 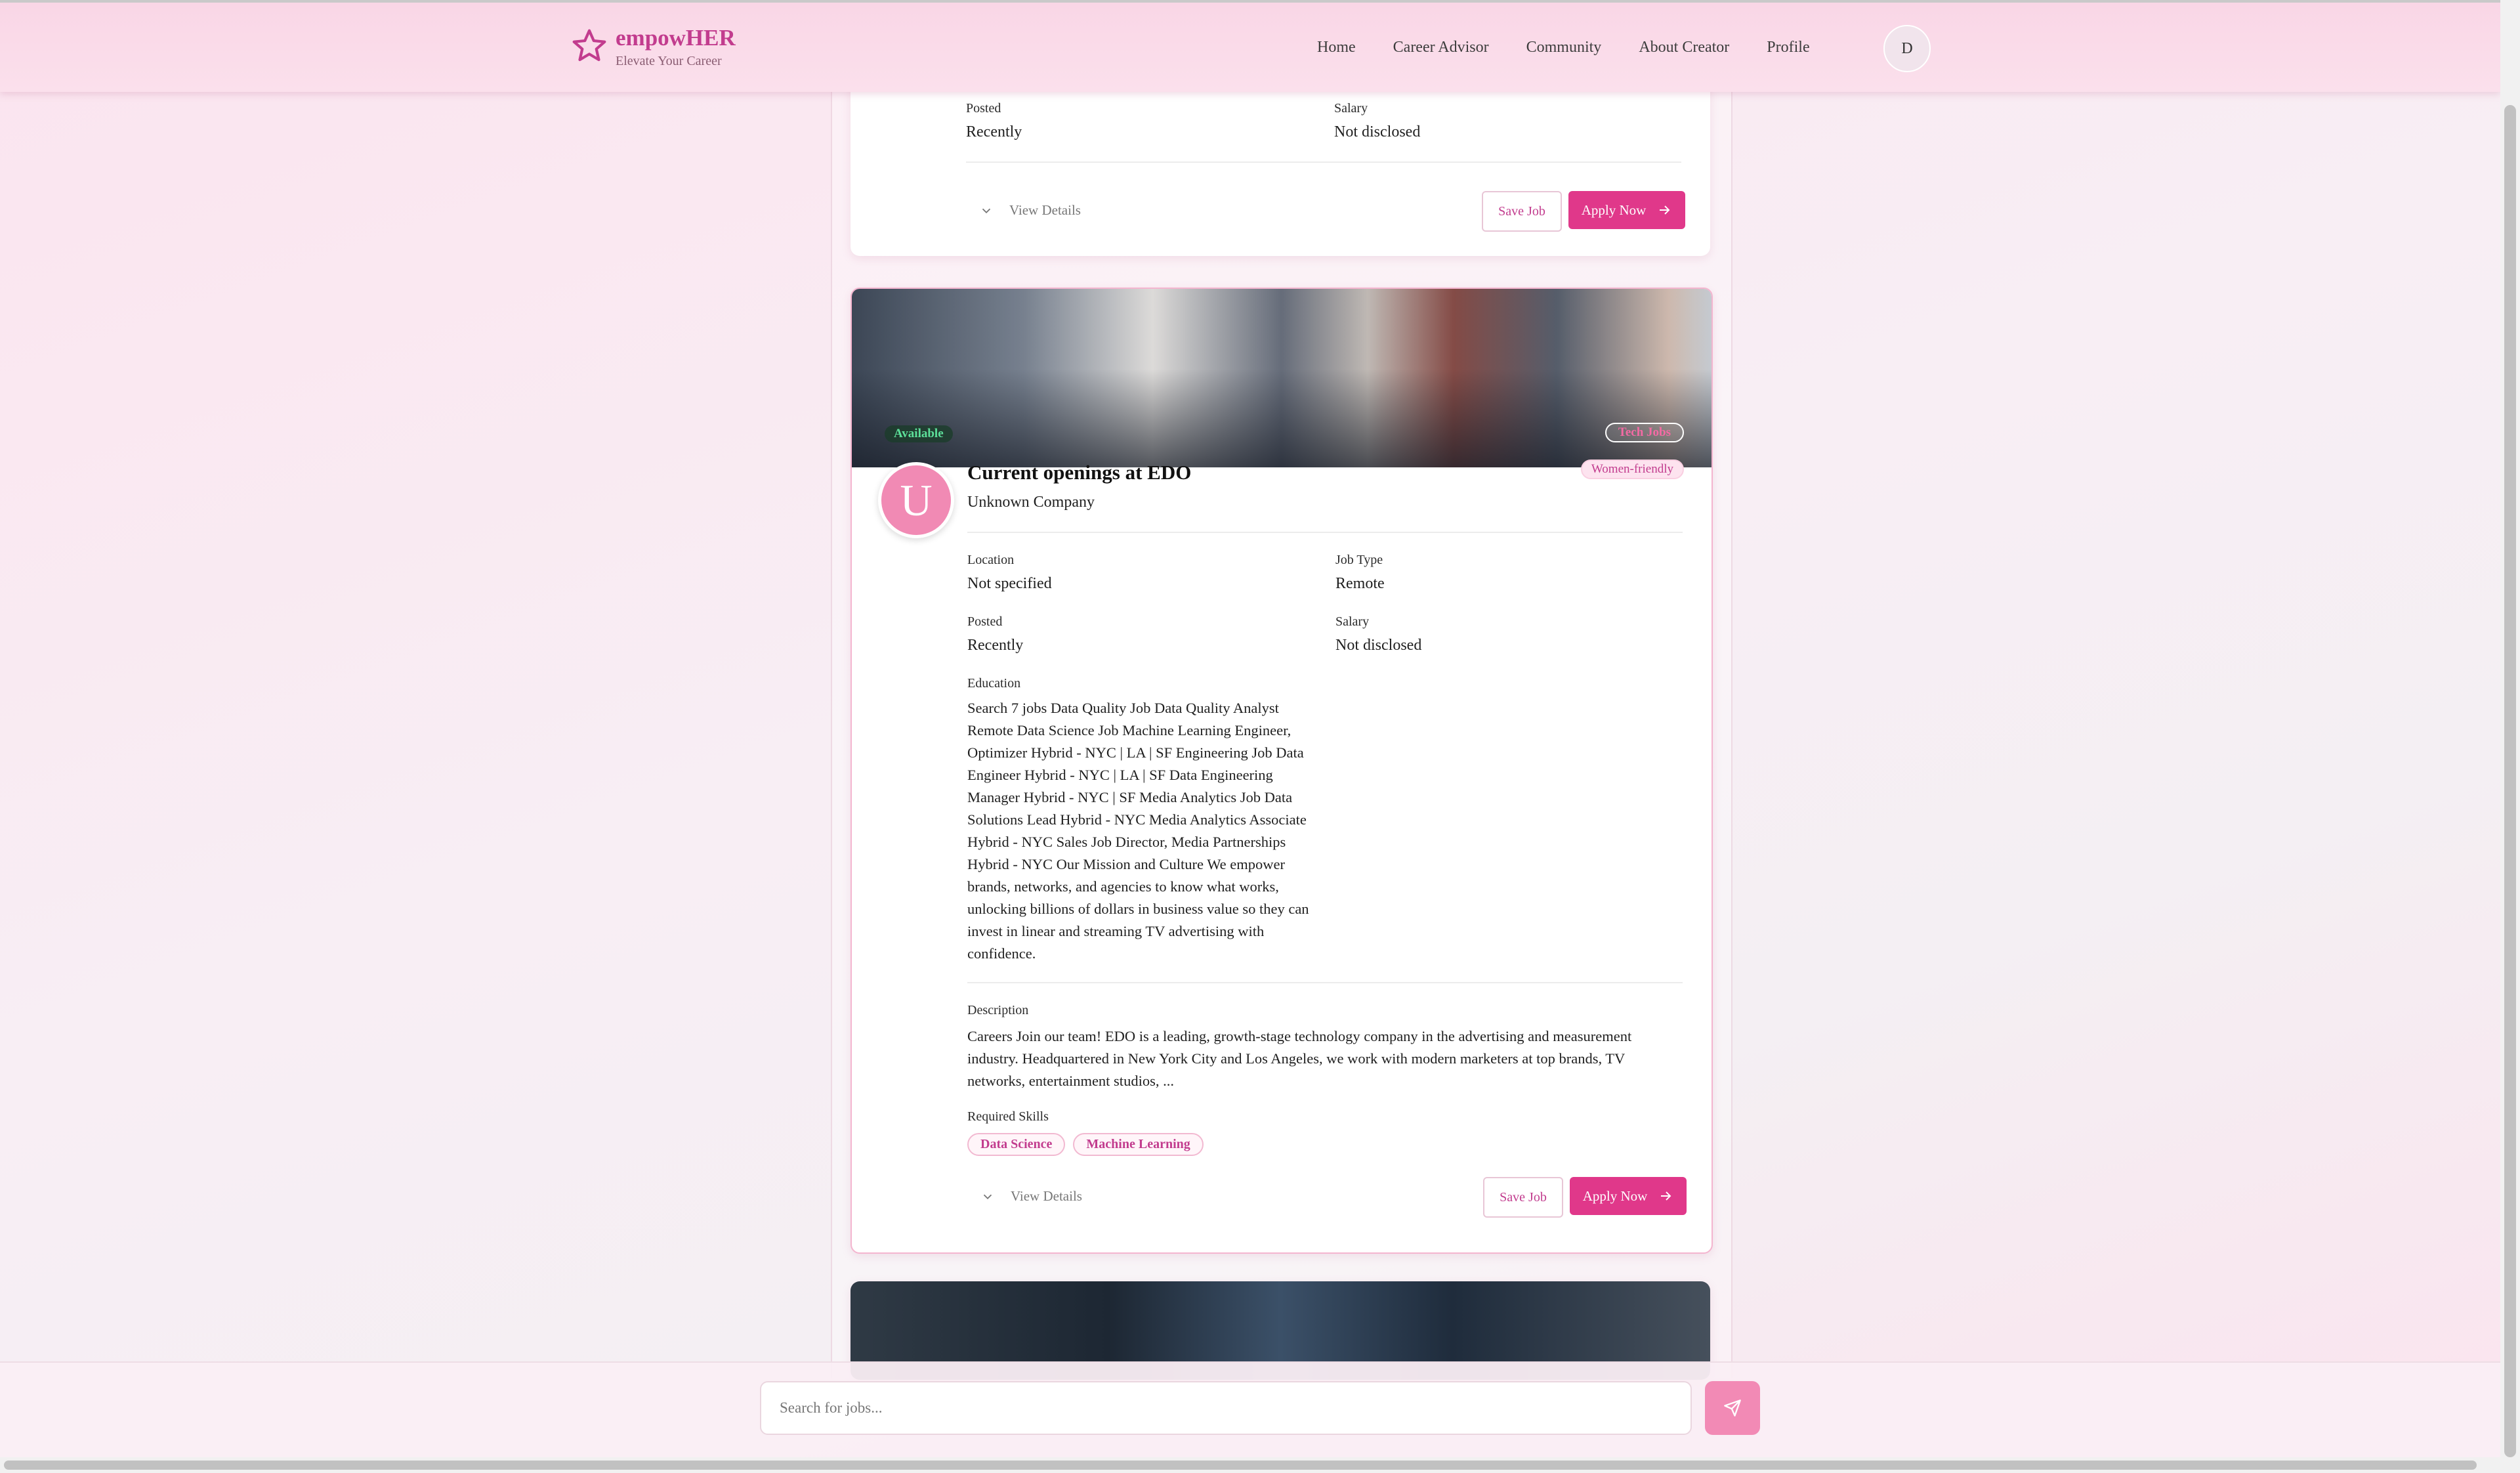 I want to click on status-badge: Available, so click(x=919, y=433).